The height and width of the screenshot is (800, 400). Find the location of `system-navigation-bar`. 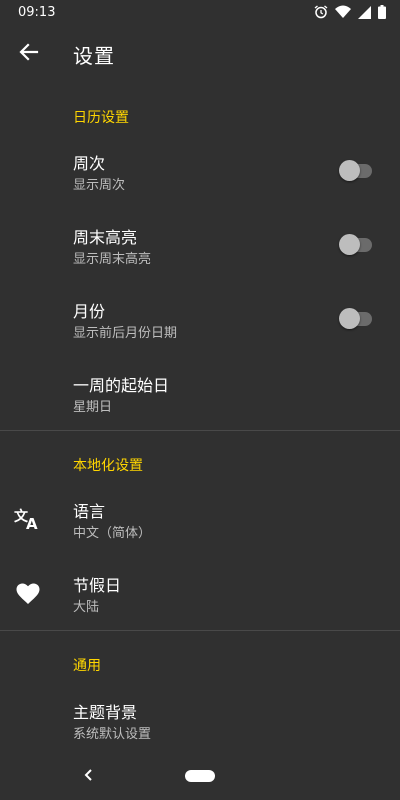

system-navigation-bar is located at coordinates (200, 776).